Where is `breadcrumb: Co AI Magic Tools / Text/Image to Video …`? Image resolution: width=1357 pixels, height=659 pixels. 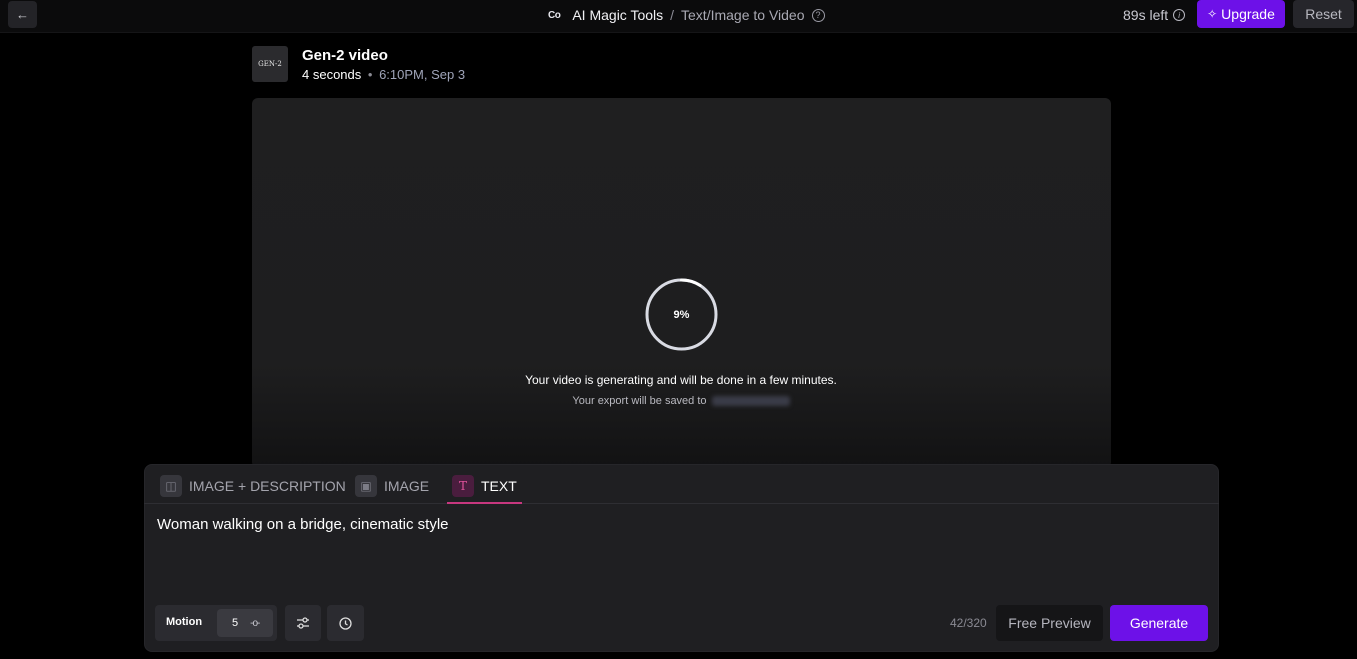
breadcrumb: Co AI Magic Tools / Text/Image to Video … is located at coordinates (686, 15).